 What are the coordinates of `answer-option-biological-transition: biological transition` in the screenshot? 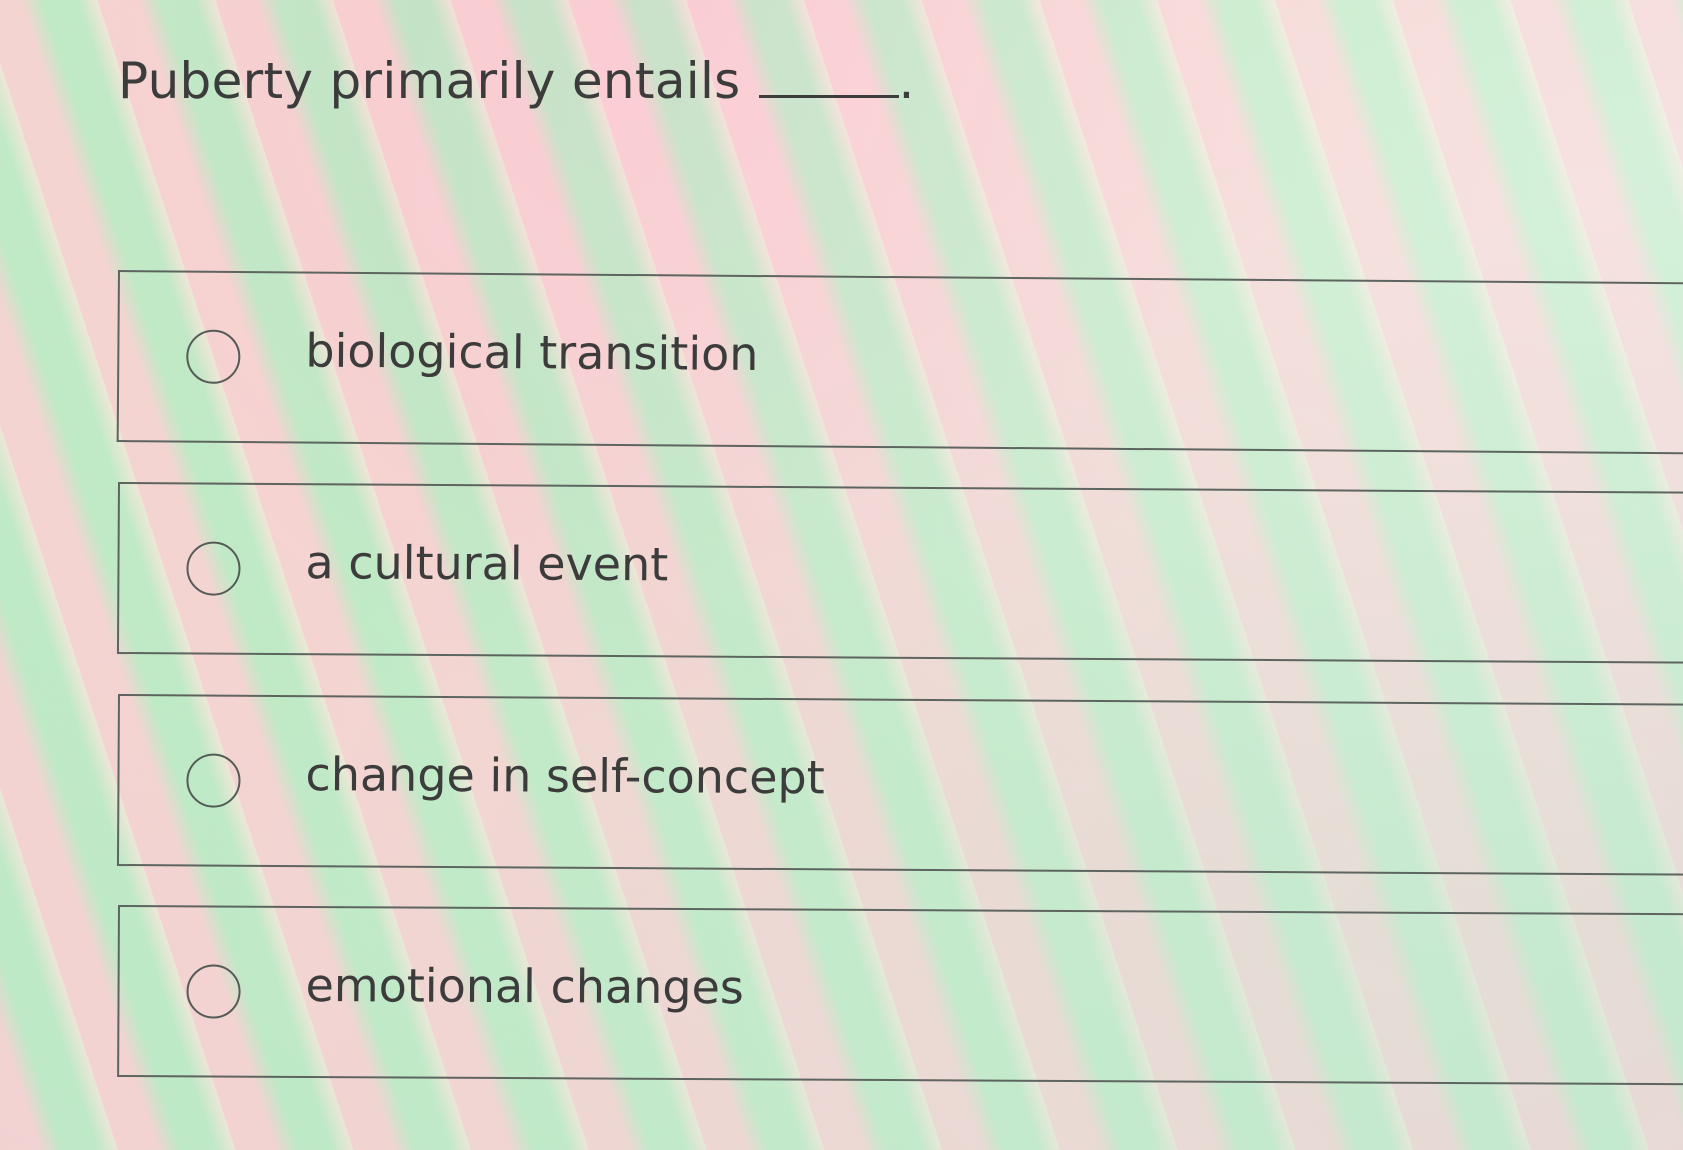 It's located at (899, 362).